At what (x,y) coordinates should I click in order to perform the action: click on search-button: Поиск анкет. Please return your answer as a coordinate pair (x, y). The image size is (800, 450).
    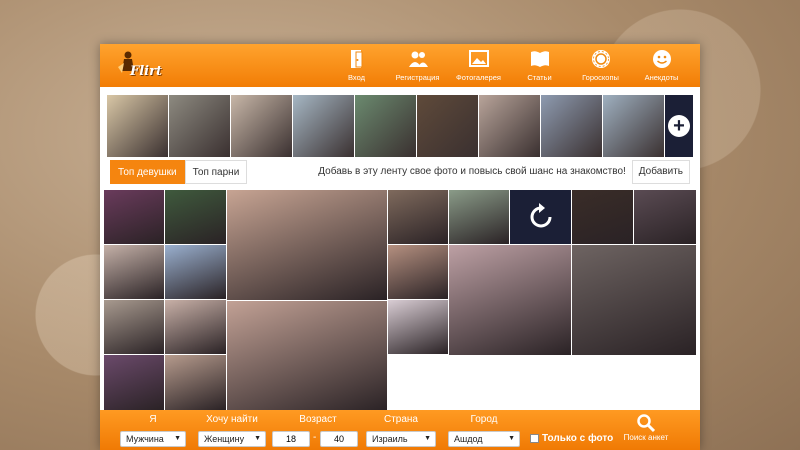
    Looking at the image, I should click on (646, 430).